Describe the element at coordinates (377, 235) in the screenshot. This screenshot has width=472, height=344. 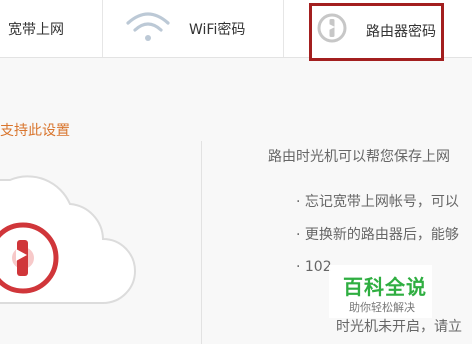
I see `list-item: · 更换新的路由器后，能够` at that location.